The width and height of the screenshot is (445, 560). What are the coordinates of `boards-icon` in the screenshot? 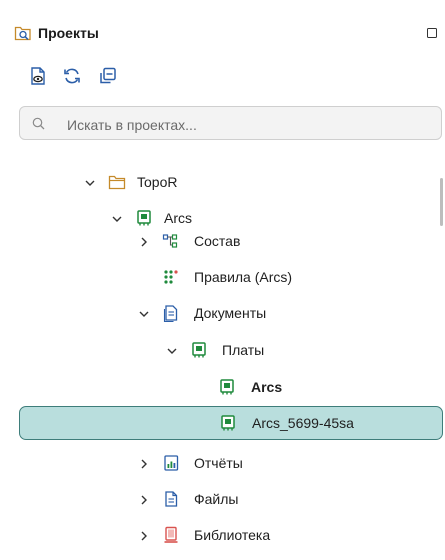 It's located at (199, 350).